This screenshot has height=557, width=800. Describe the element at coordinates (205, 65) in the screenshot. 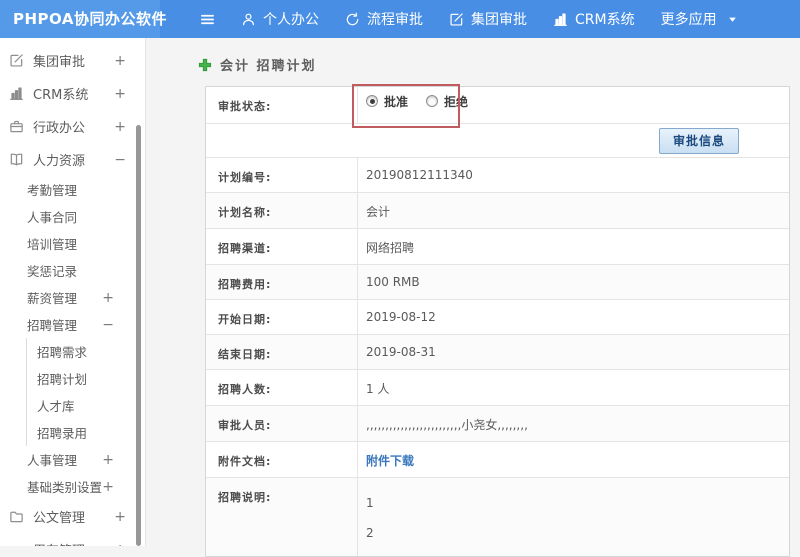

I see `add-icon` at that location.